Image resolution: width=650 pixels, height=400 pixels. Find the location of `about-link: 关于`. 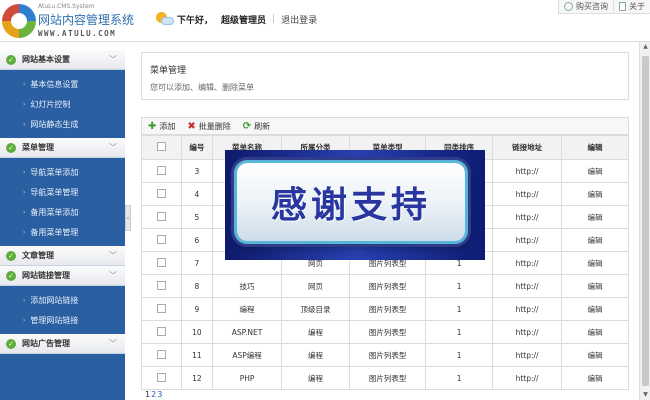

about-link: 关于 is located at coordinates (631, 6).